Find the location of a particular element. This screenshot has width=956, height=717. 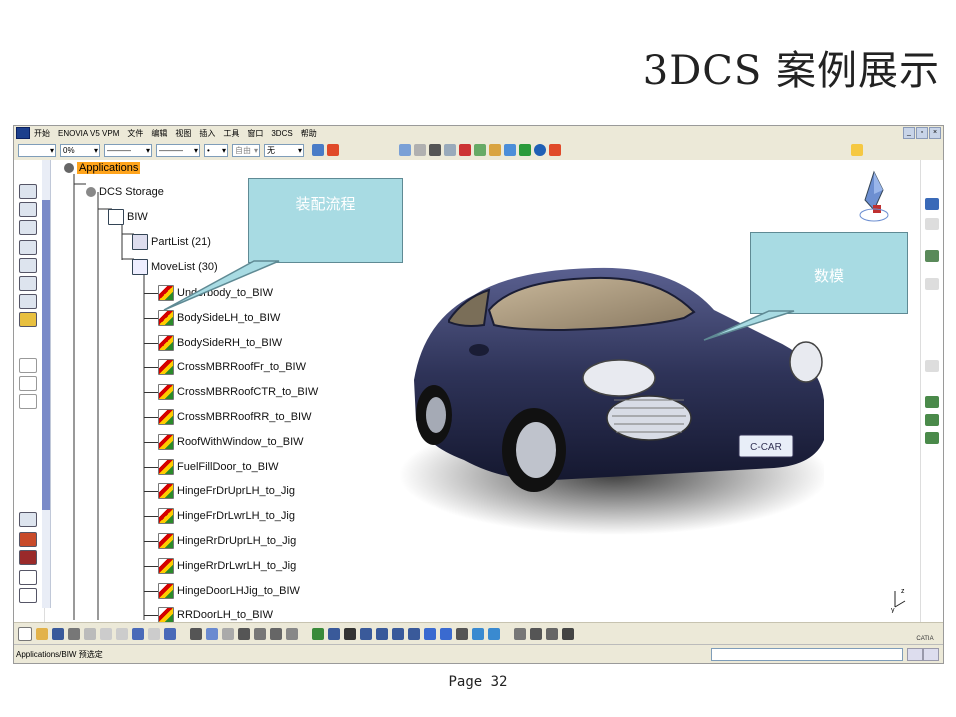

tree-partlist: PartList (21) is located at coordinates (171, 242).